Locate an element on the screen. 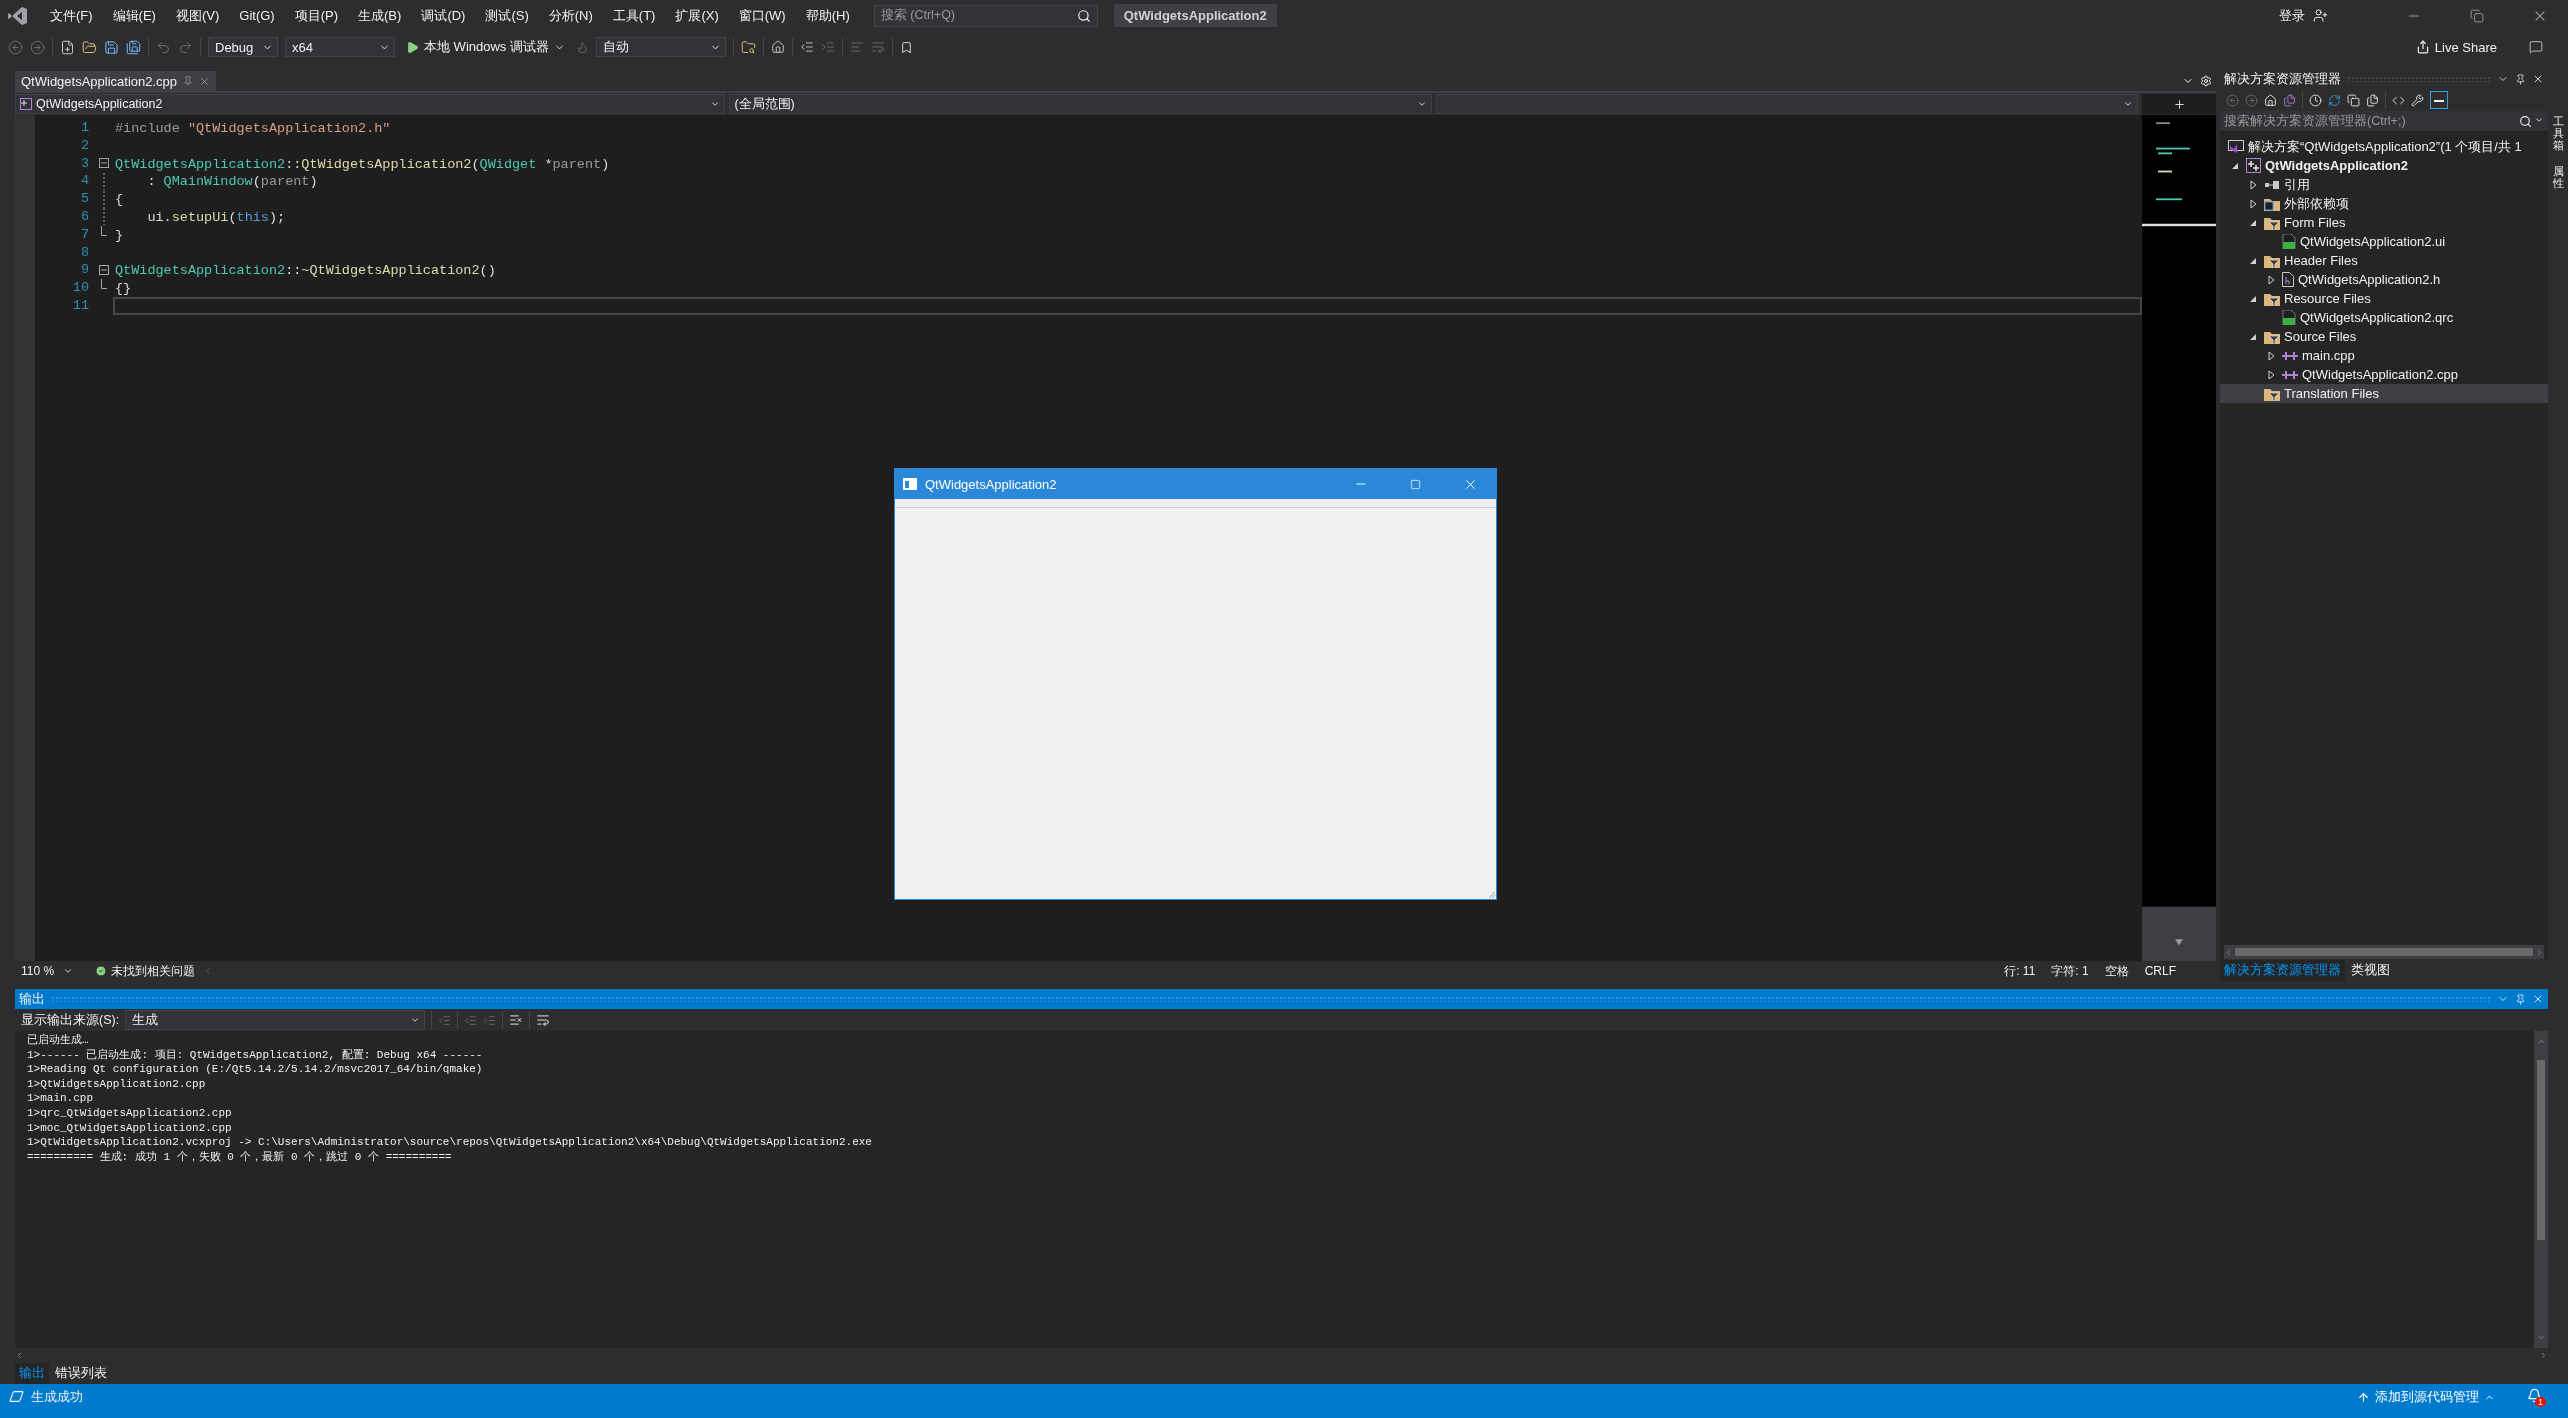 Image resolution: width=2568 pixels, height=1418 pixels. column-status: 字符: 1 is located at coordinates (2070, 971).